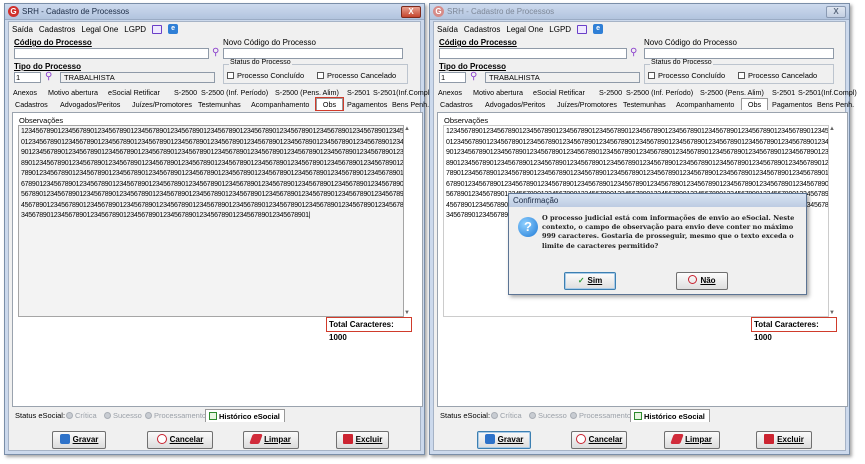 This screenshot has width=865, height=464. What do you see at coordinates (478, 42) in the screenshot?
I see `codigo-label: Código do Processo` at bounding box center [478, 42].